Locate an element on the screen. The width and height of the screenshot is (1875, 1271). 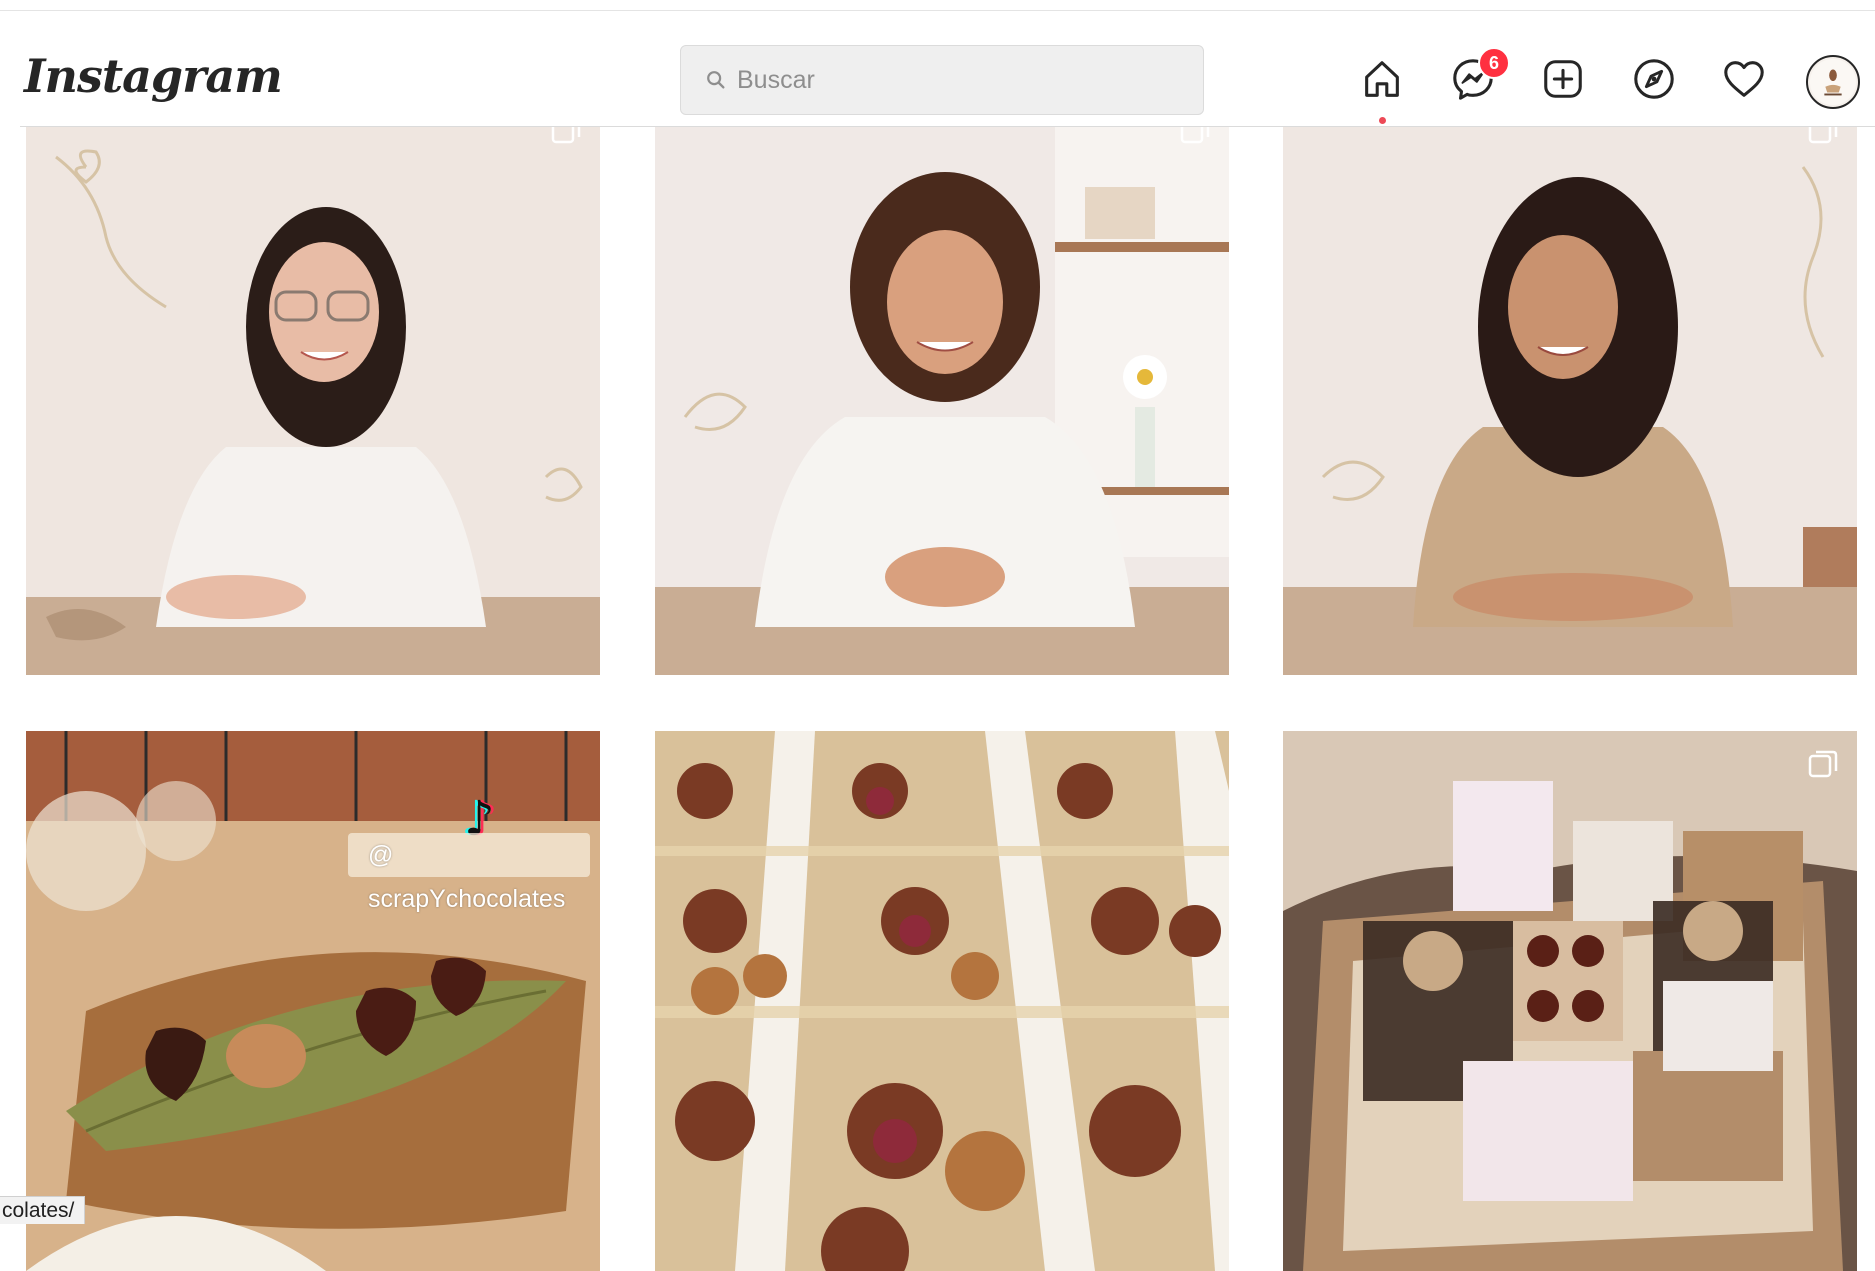
messenger-unread-badge: 6 is located at coordinates (1494, 63).